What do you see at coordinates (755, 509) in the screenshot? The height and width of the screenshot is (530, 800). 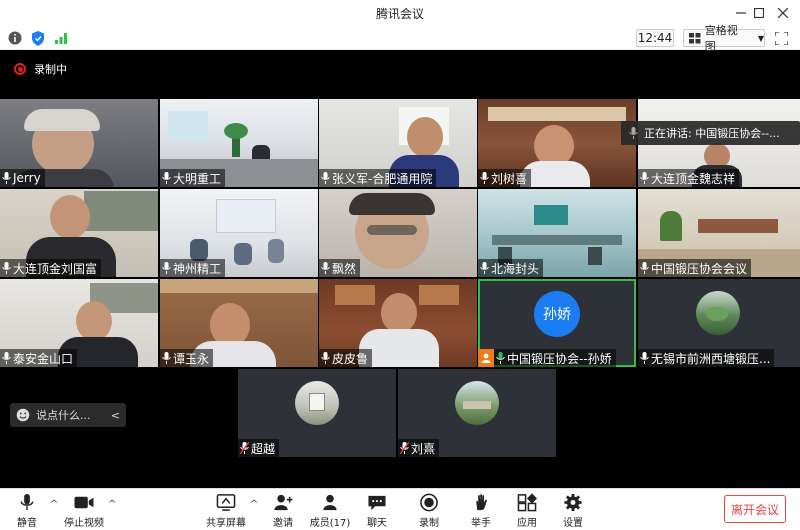 I see `leave-meeting-button: 离开会议` at bounding box center [755, 509].